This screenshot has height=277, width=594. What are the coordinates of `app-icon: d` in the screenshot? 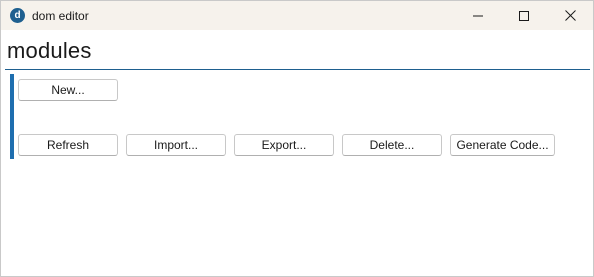 It's located at (17, 15).